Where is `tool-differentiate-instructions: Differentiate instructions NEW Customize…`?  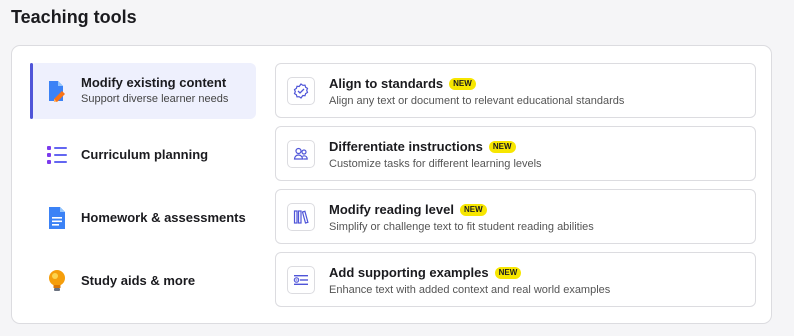
tool-differentiate-instructions: Differentiate instructions NEW Customize… is located at coordinates (515, 153).